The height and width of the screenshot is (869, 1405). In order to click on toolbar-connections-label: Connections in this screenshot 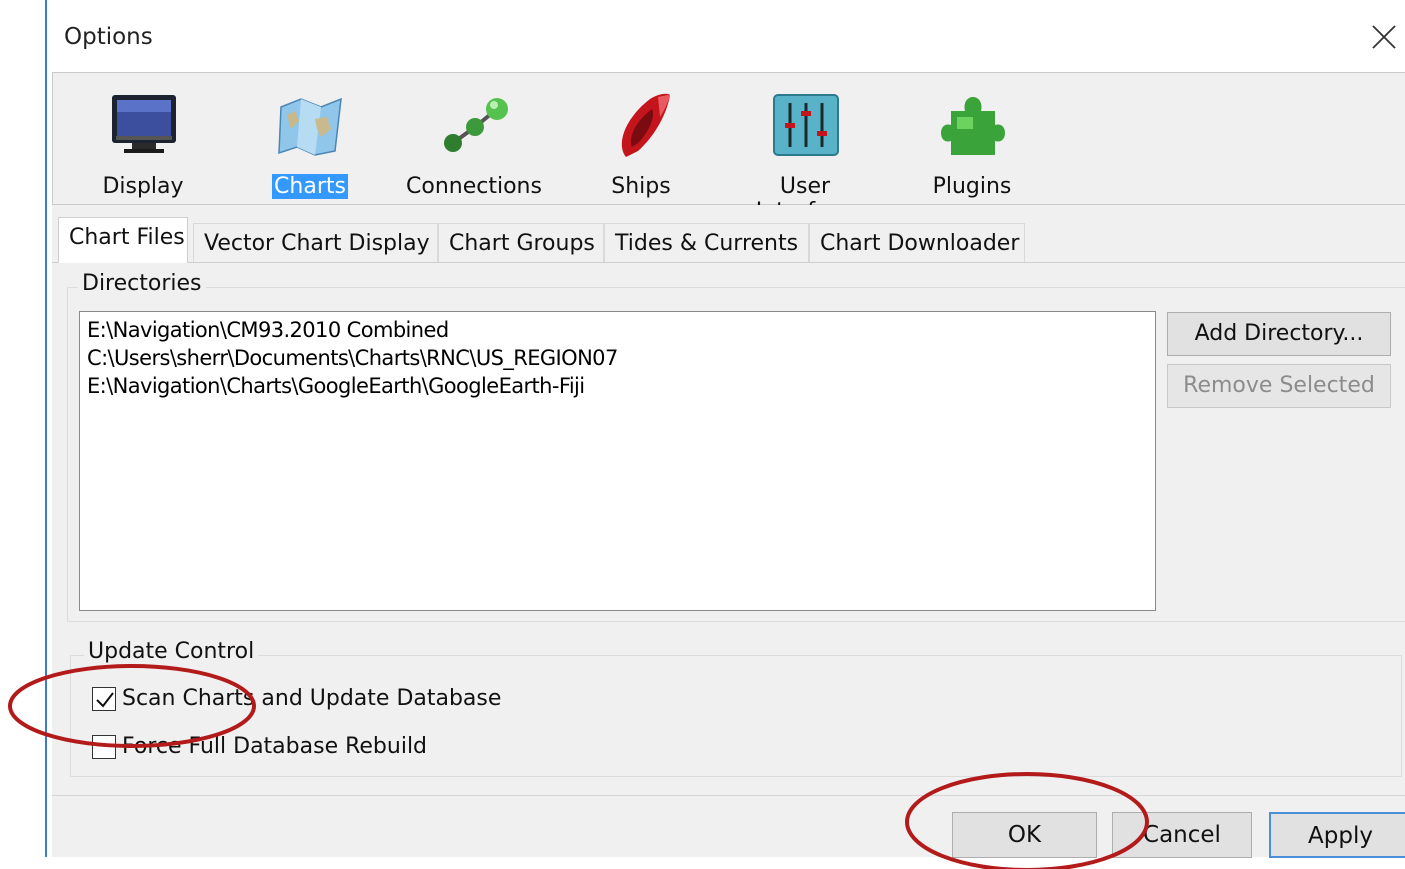, I will do `click(474, 186)`.